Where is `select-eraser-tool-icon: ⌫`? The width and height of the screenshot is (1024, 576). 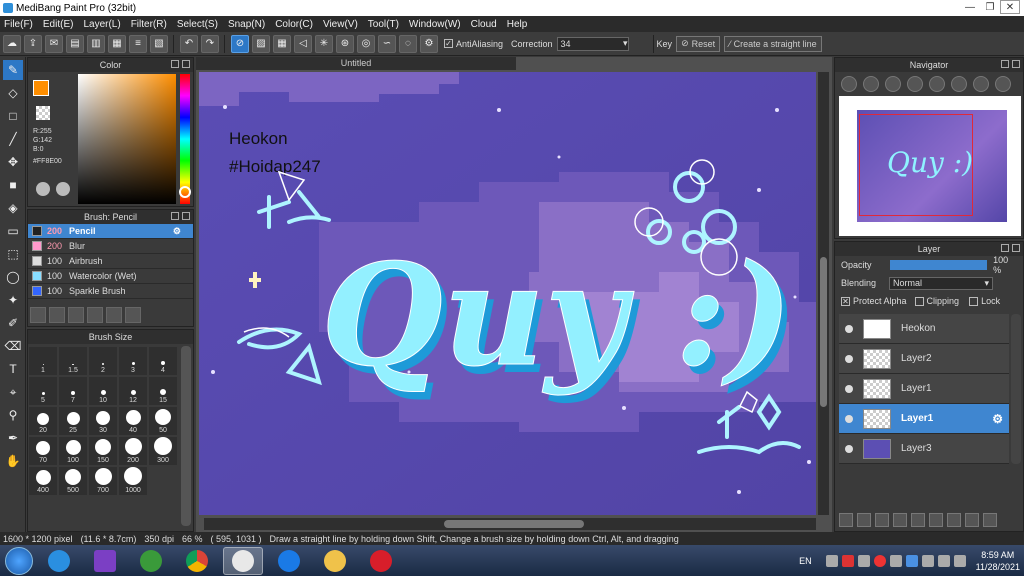 select-eraser-tool-icon: ⌫ is located at coordinates (13, 346).